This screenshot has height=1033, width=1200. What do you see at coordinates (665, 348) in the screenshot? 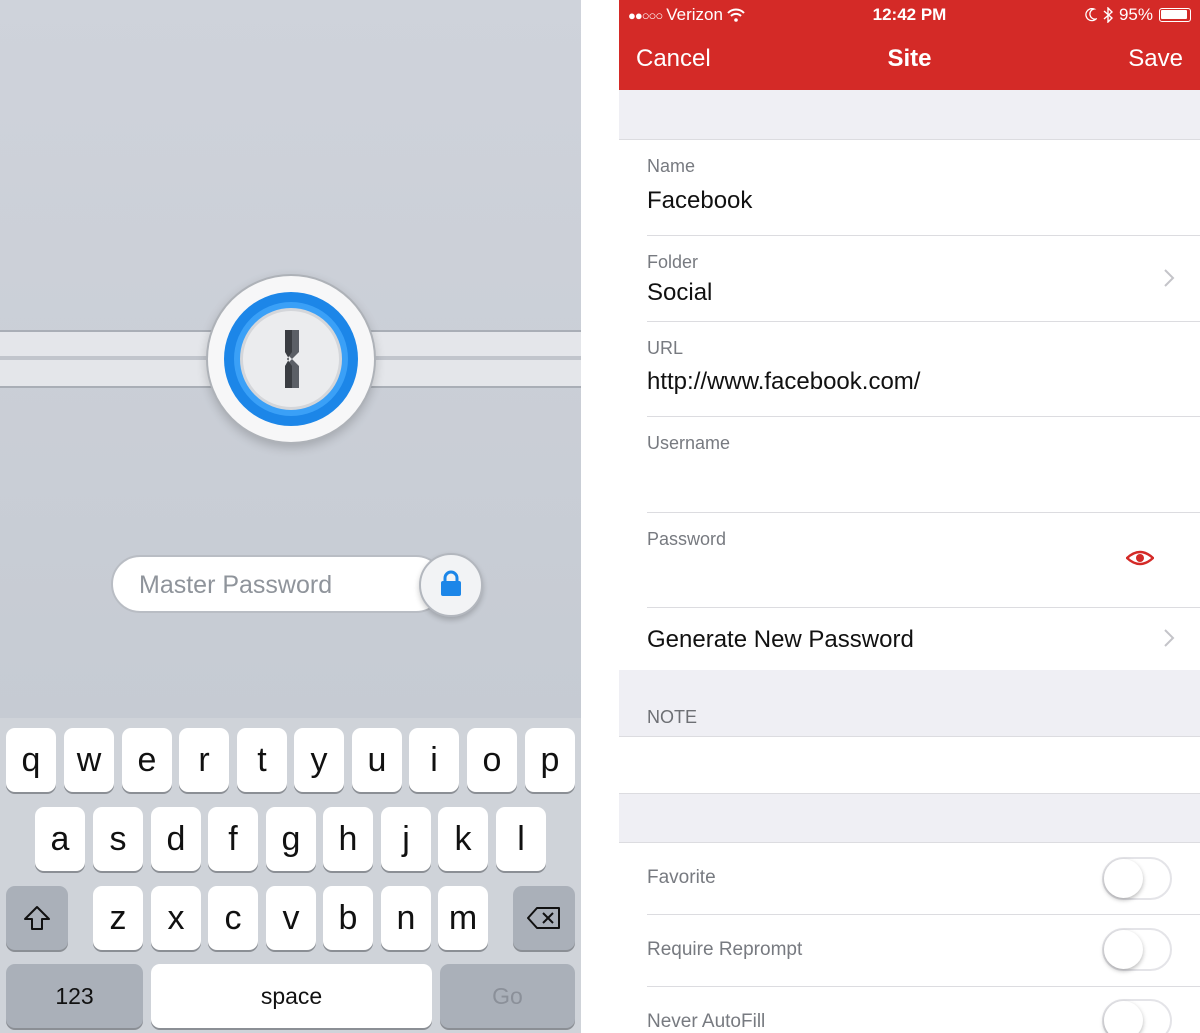
I see `url-label: URL` at bounding box center [665, 348].